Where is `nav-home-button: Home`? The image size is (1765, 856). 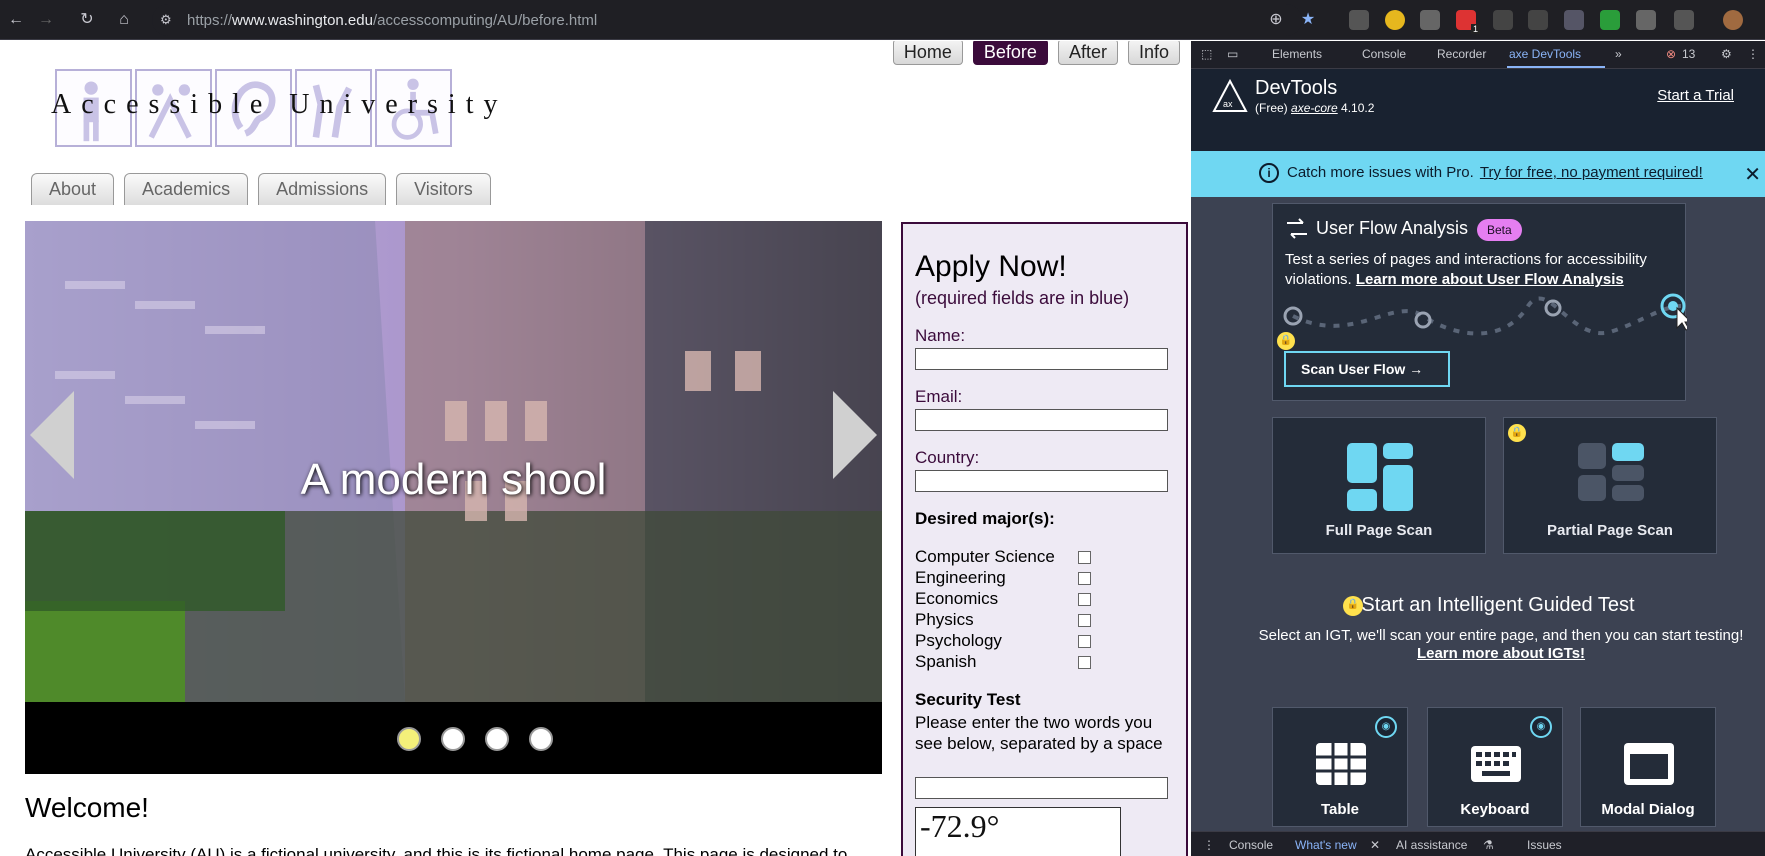 nav-home-button: Home is located at coordinates (927, 53).